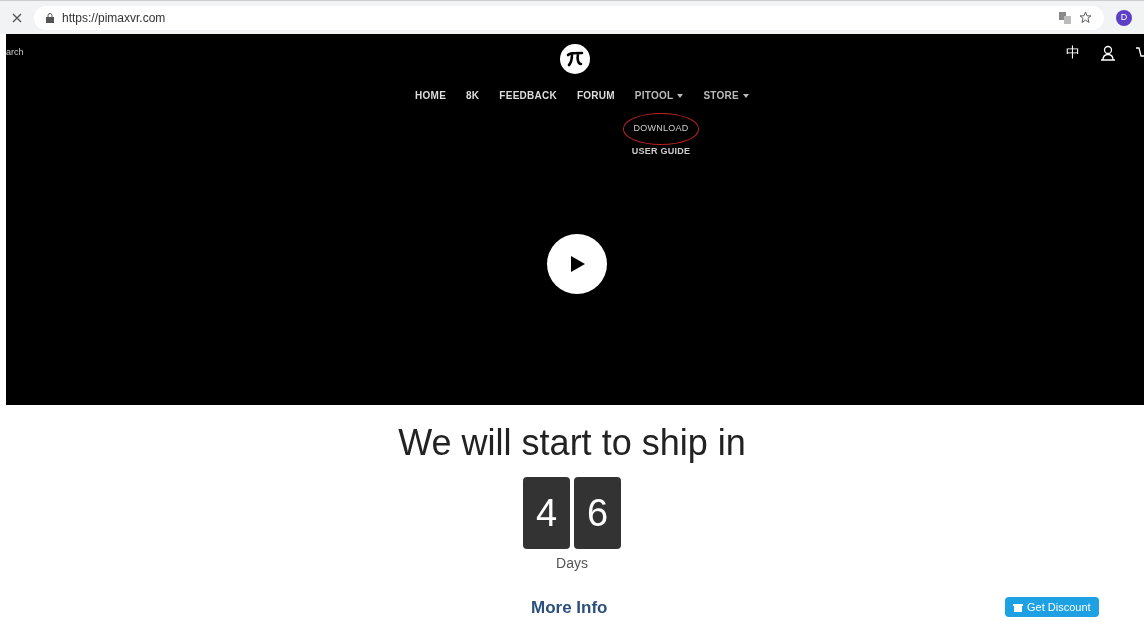 This screenshot has width=1144, height=637. Describe the element at coordinates (569, 608) in the screenshot. I see `more-info-link: More Info` at that location.